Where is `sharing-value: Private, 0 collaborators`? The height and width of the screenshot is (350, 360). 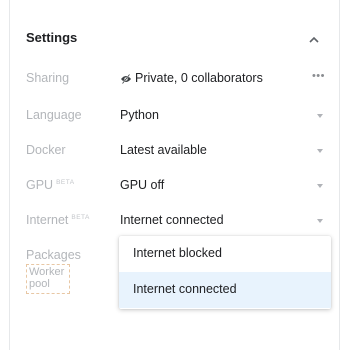
sharing-value: Private, 0 collaborators is located at coordinates (191, 78).